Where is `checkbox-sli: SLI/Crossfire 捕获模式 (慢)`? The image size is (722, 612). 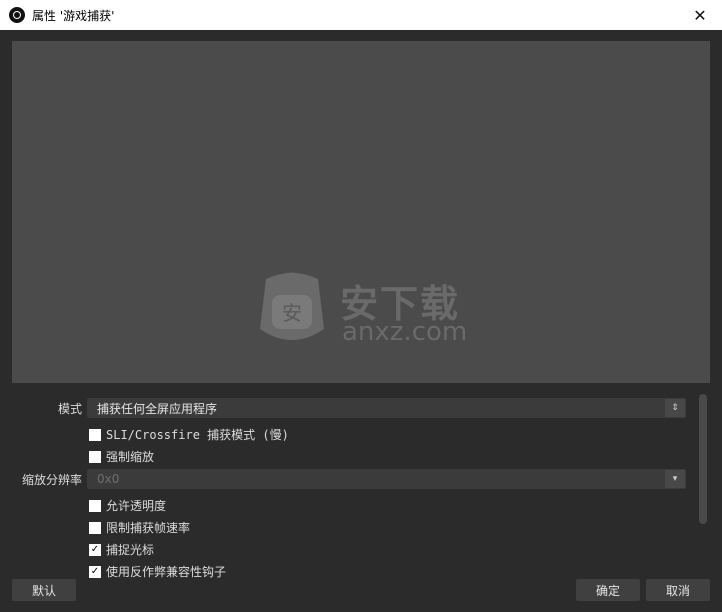 checkbox-sli: SLI/Crossfire 捕获模式 (慢) is located at coordinates (189, 434).